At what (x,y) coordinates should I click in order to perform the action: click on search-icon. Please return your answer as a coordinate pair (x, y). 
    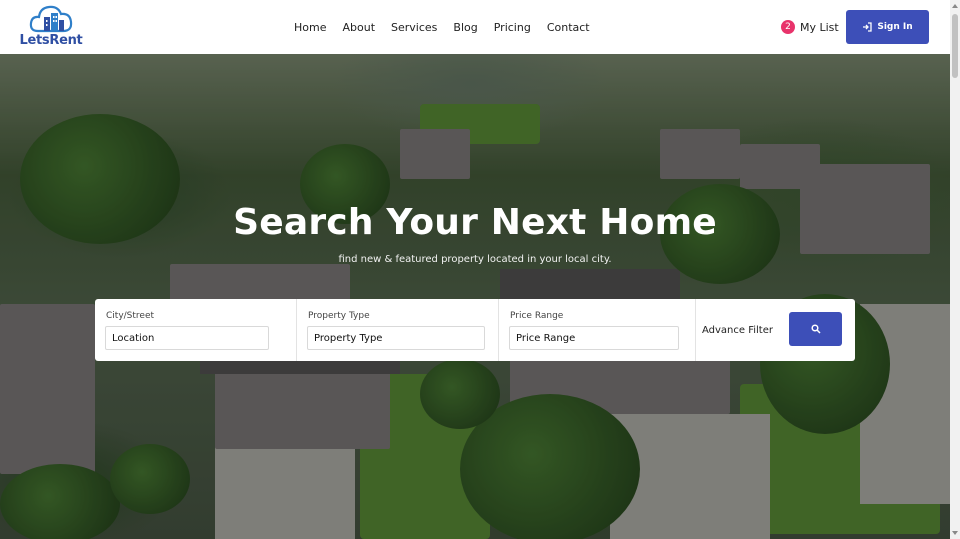
    Looking at the image, I should click on (815, 329).